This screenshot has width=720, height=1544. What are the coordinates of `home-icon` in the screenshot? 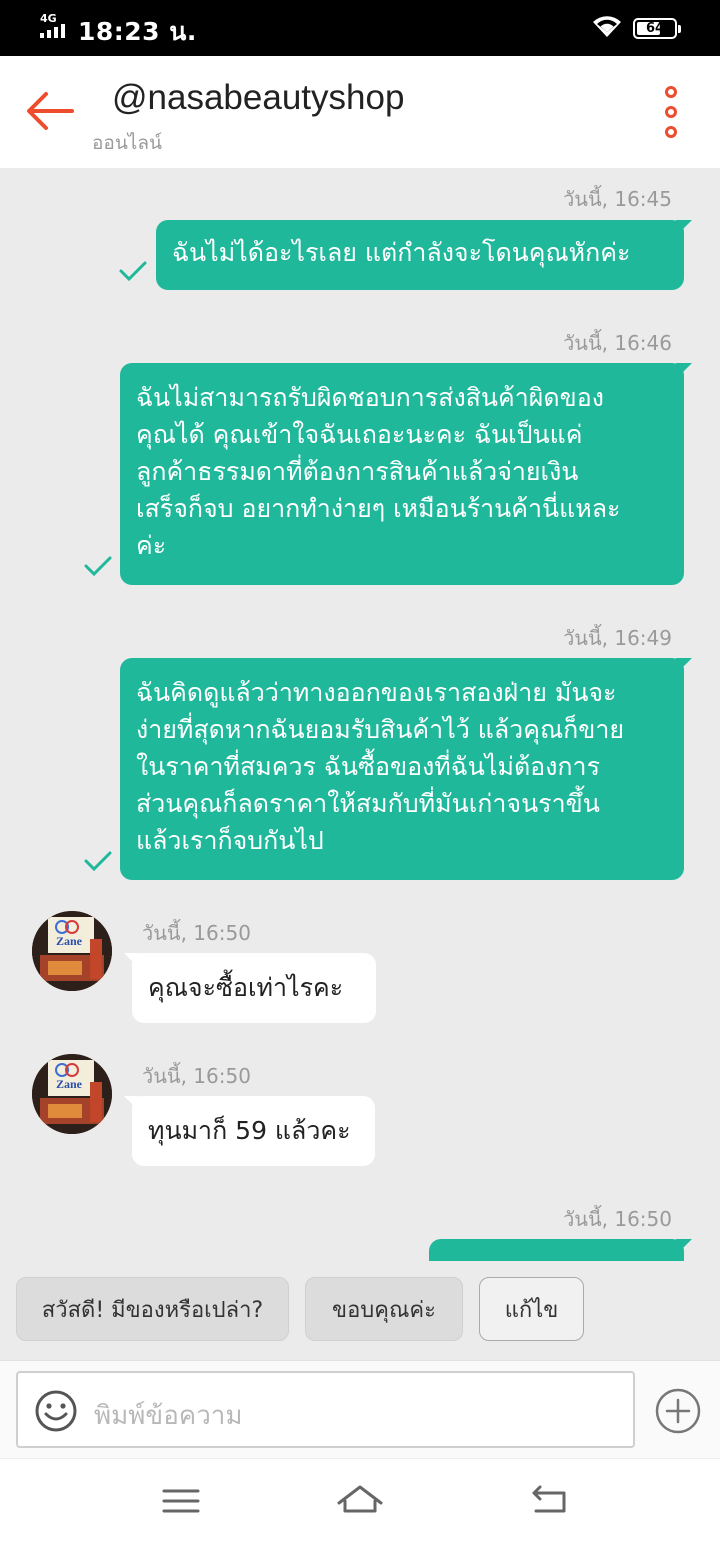 It's located at (360, 1501).